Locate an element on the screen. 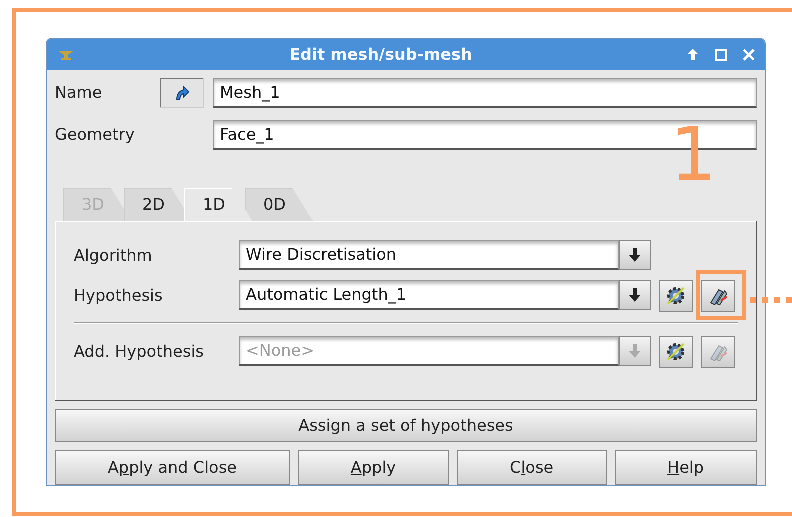  tab: 0D is located at coordinates (278, 204).